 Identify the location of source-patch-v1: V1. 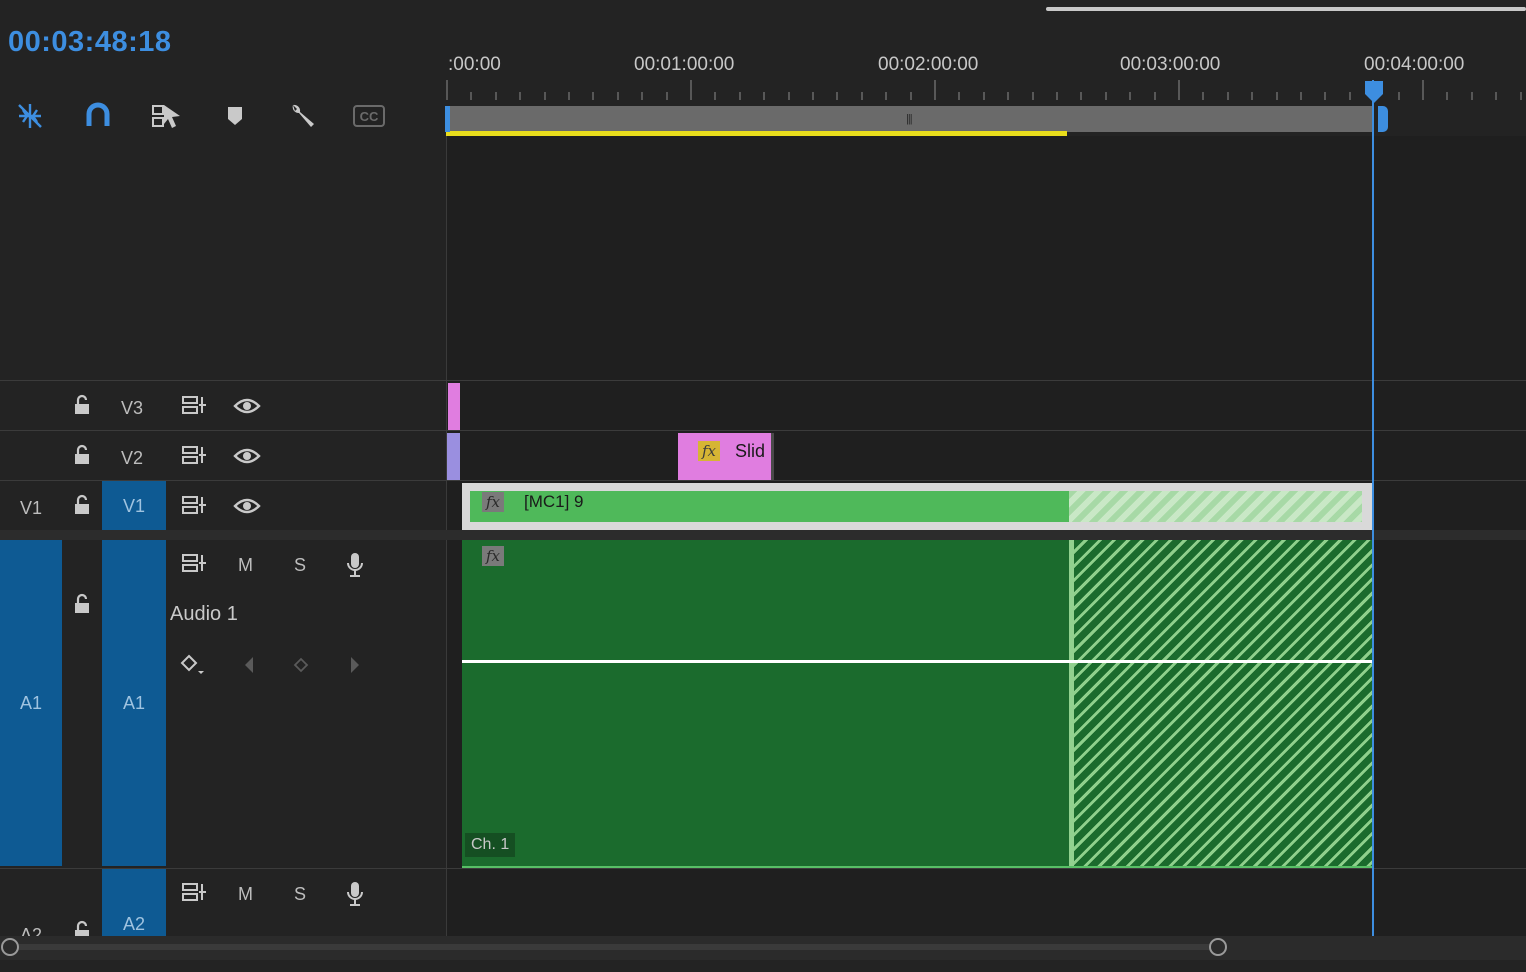
(31, 508).